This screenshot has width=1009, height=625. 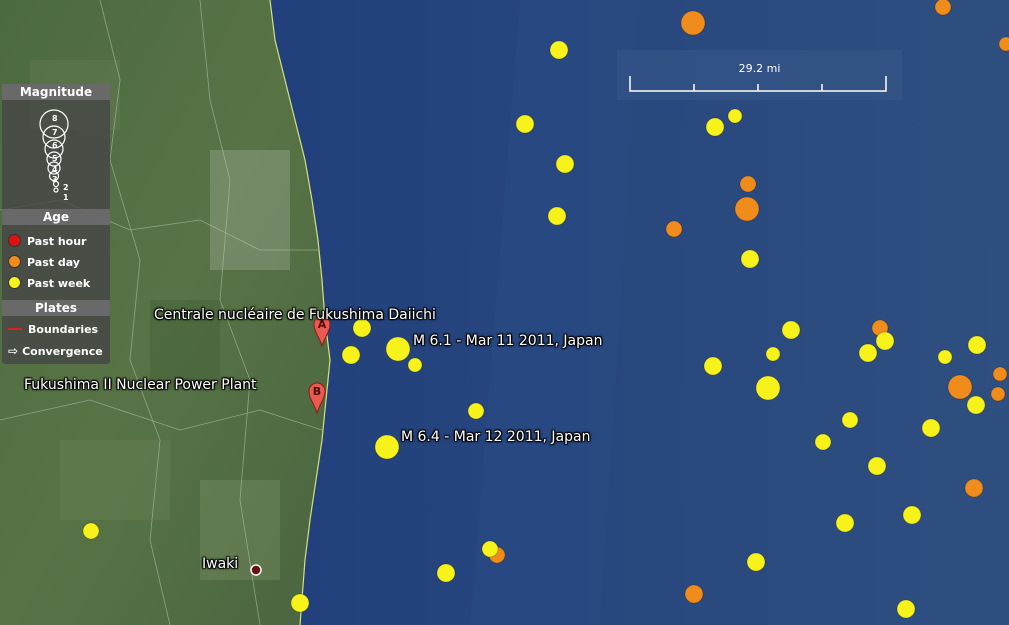 I want to click on marker-b-letter: B, so click(x=317, y=391).